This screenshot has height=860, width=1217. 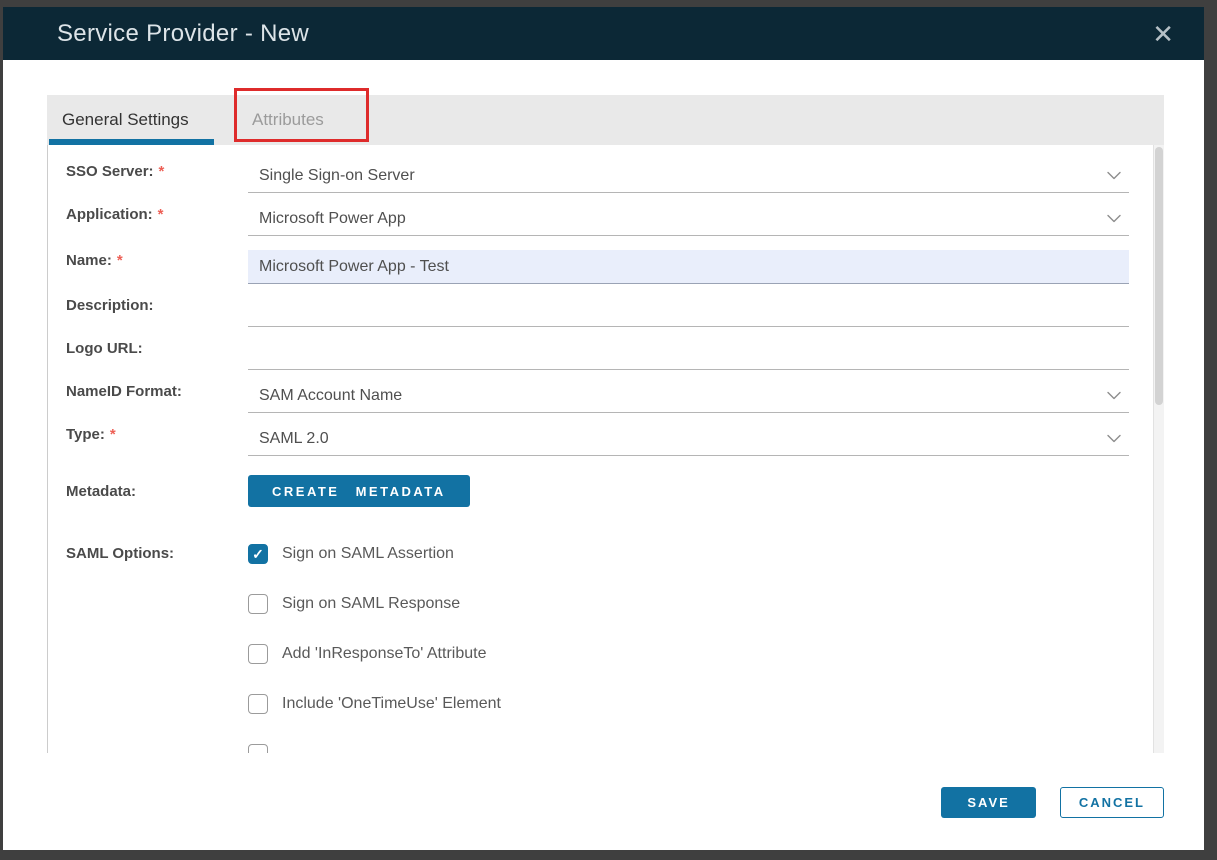 I want to click on dialog-header: Service Provider - New ✕, so click(x=603, y=33).